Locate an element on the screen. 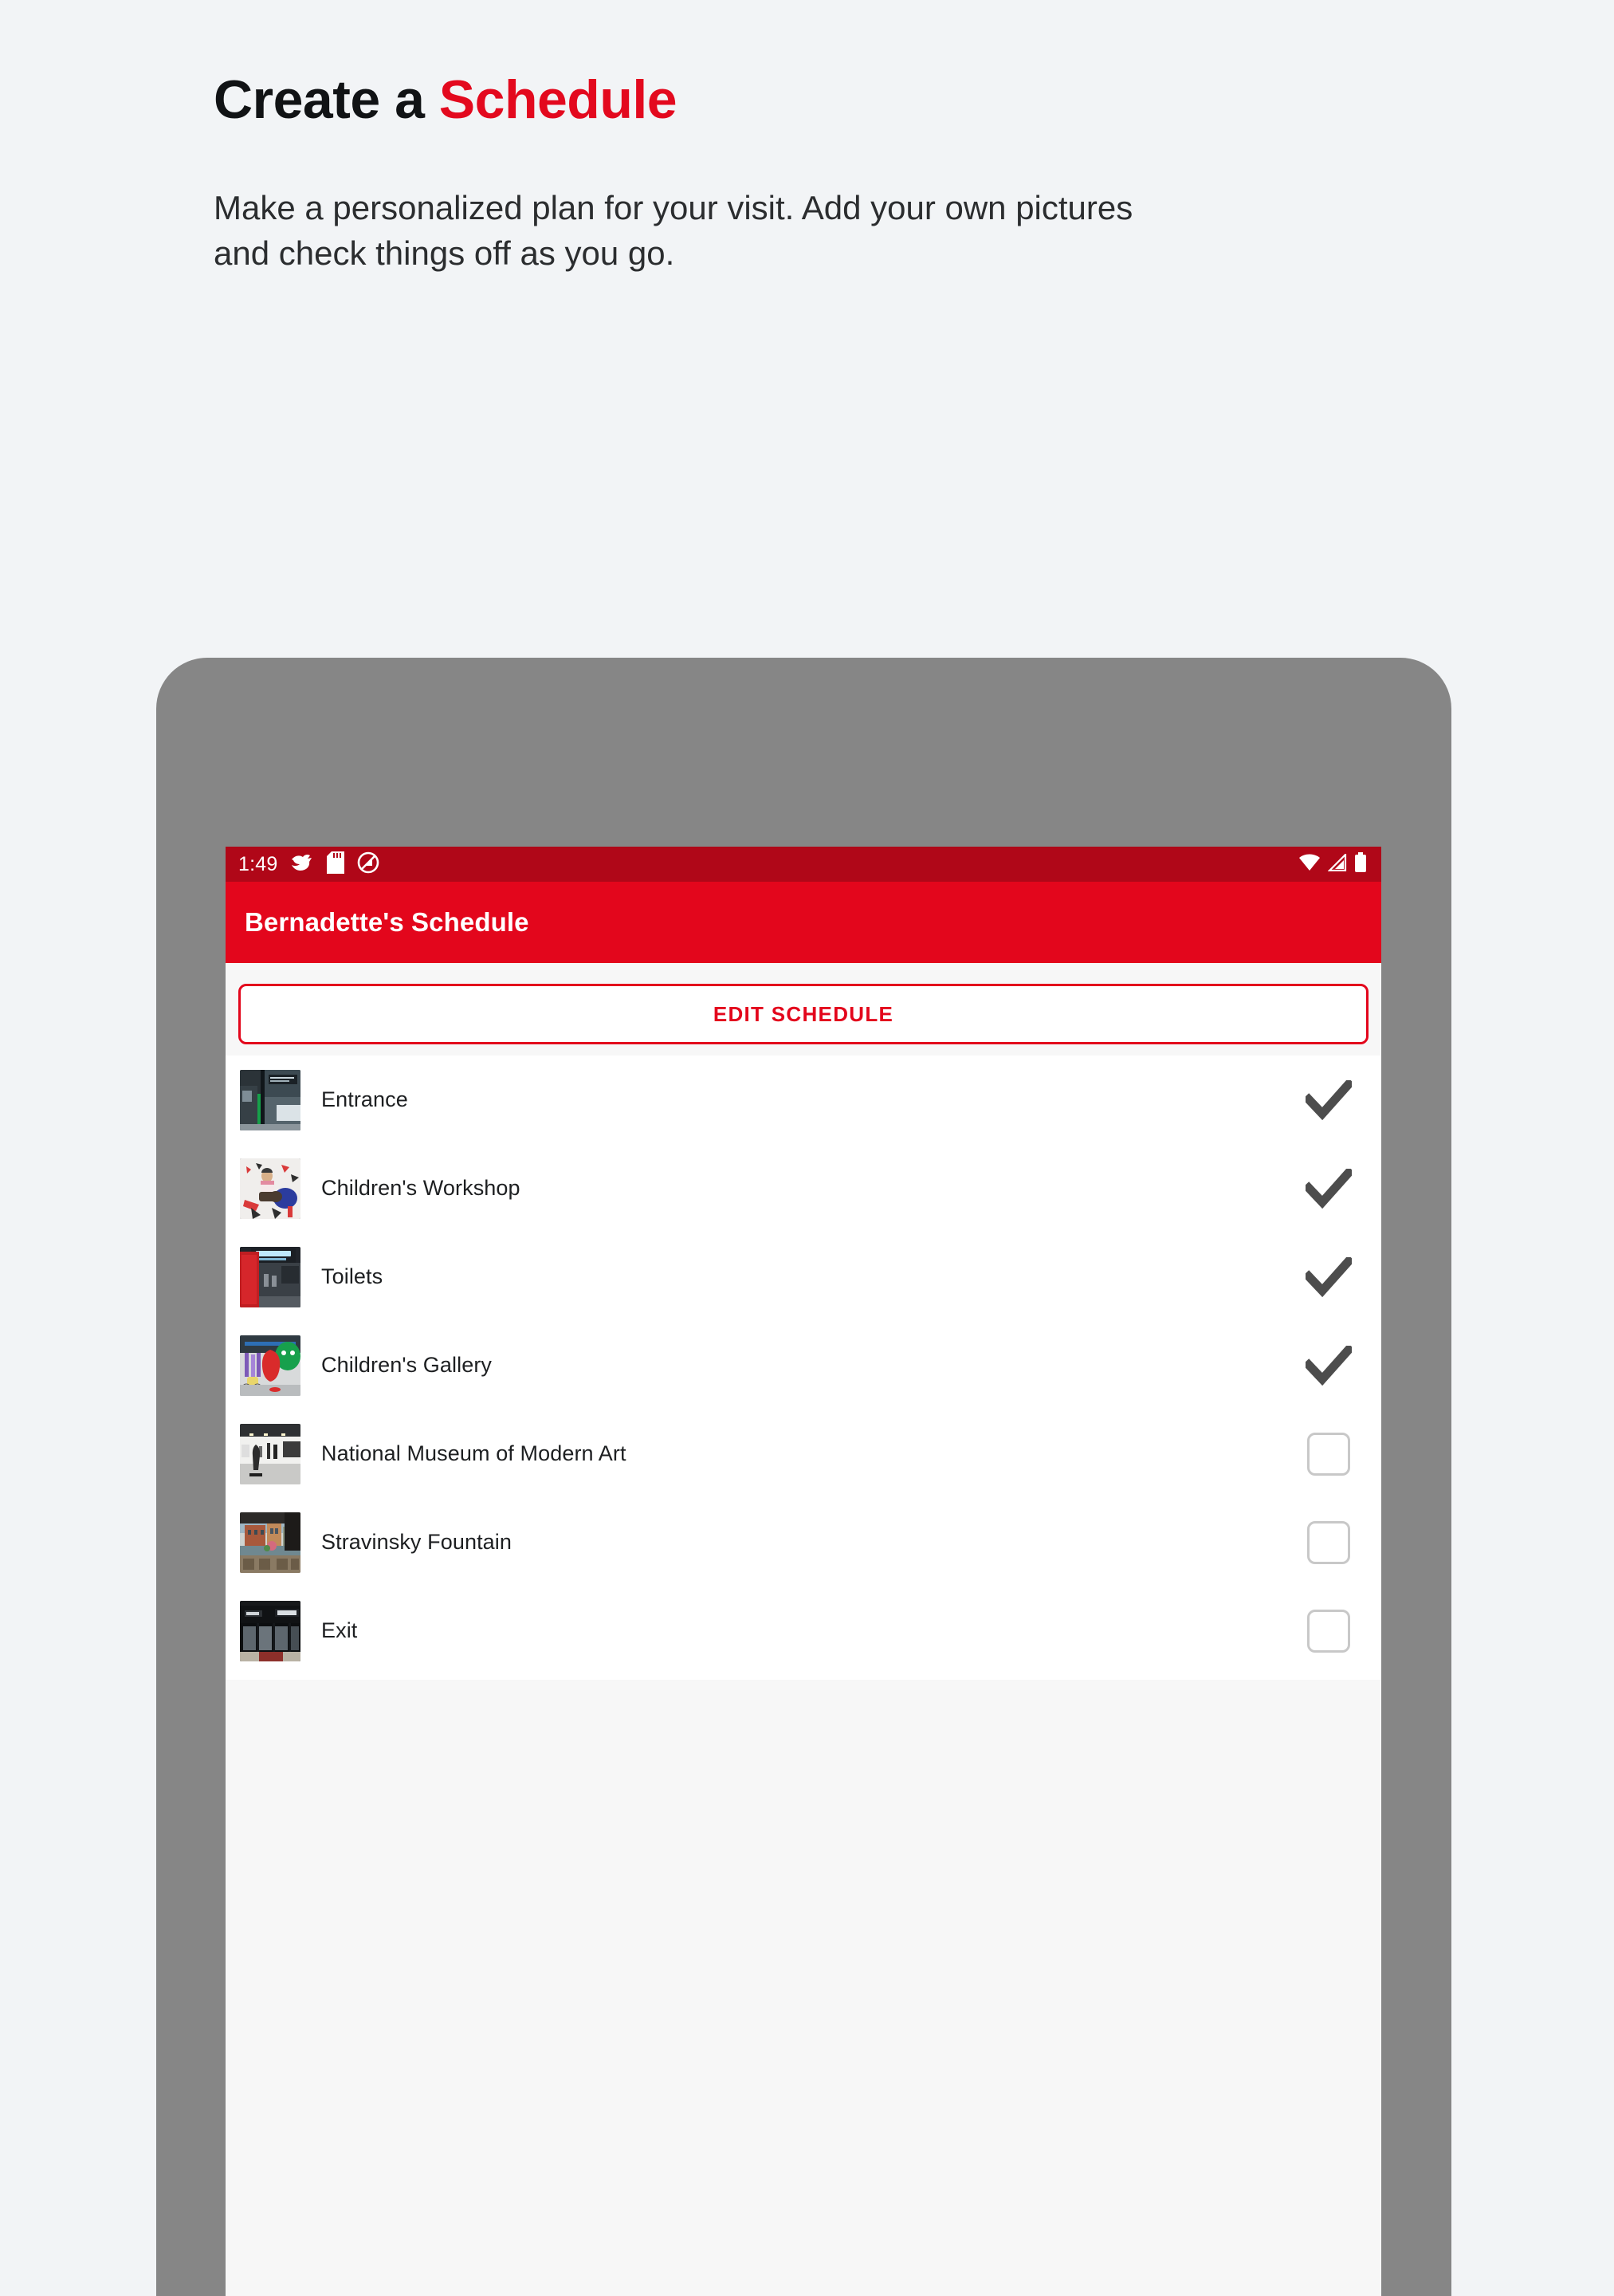  schedule-item-label: Entrance is located at coordinates (364, 1099).